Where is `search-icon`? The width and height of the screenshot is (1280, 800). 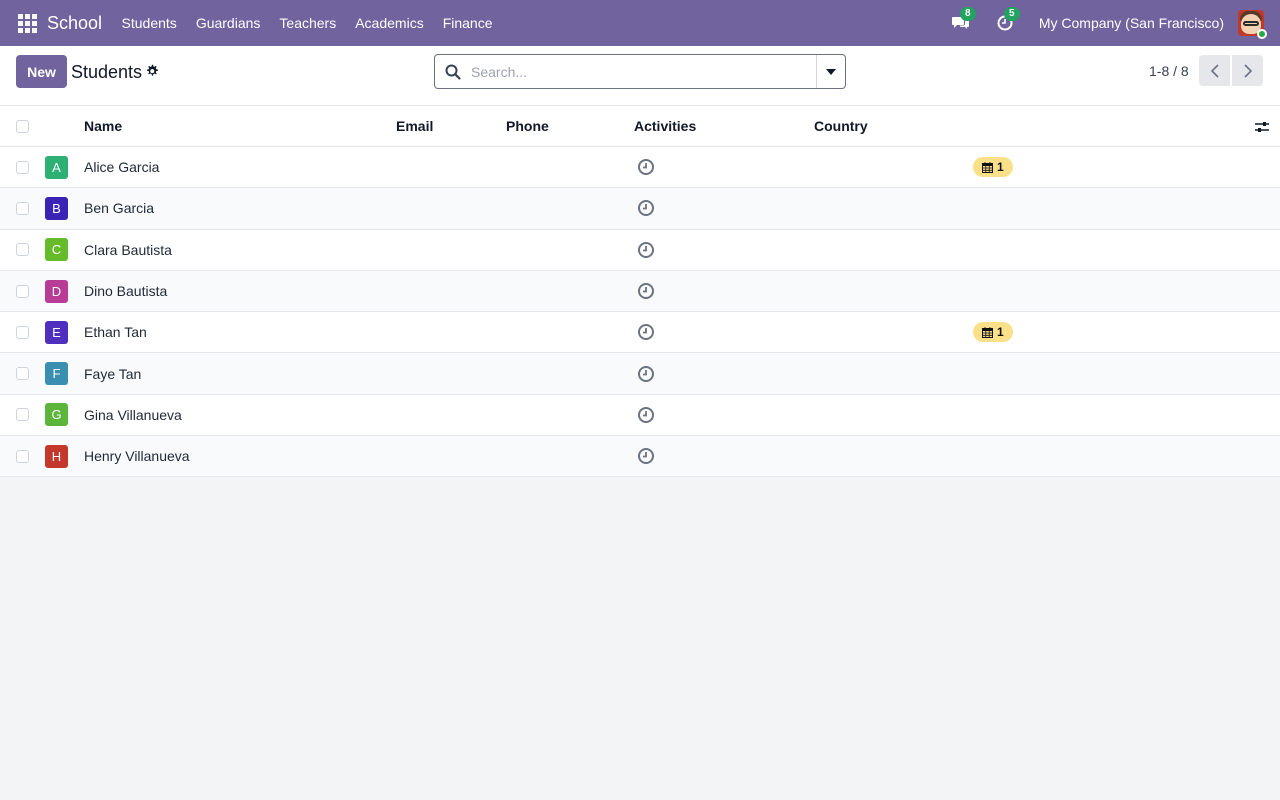 search-icon is located at coordinates (453, 72).